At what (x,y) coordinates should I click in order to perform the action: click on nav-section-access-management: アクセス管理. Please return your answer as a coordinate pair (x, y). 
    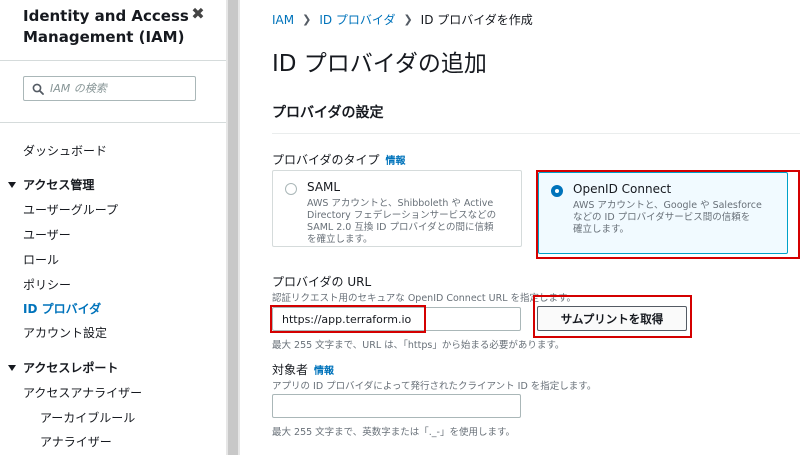
    Looking at the image, I should click on (51, 184).